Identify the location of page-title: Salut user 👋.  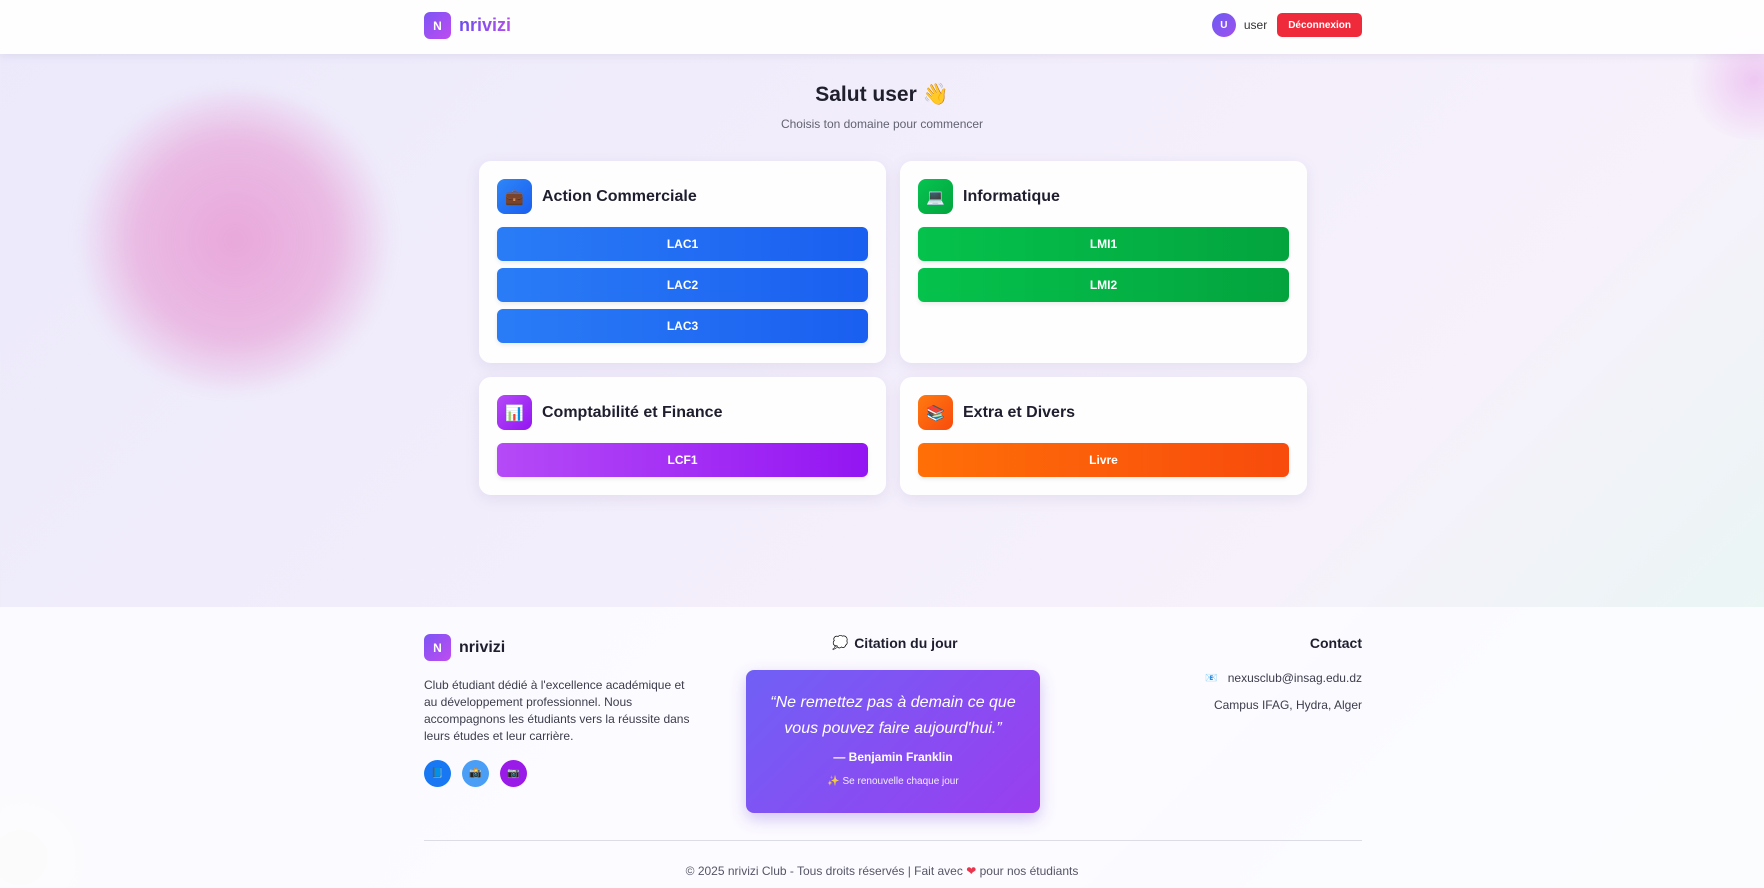
(882, 94).